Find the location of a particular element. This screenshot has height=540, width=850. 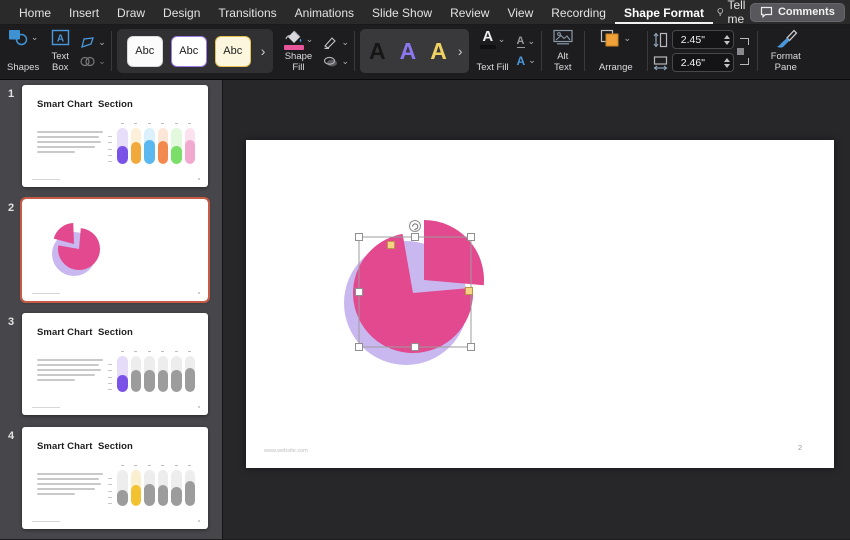

thumb-footer-line is located at coordinates (46, 407).